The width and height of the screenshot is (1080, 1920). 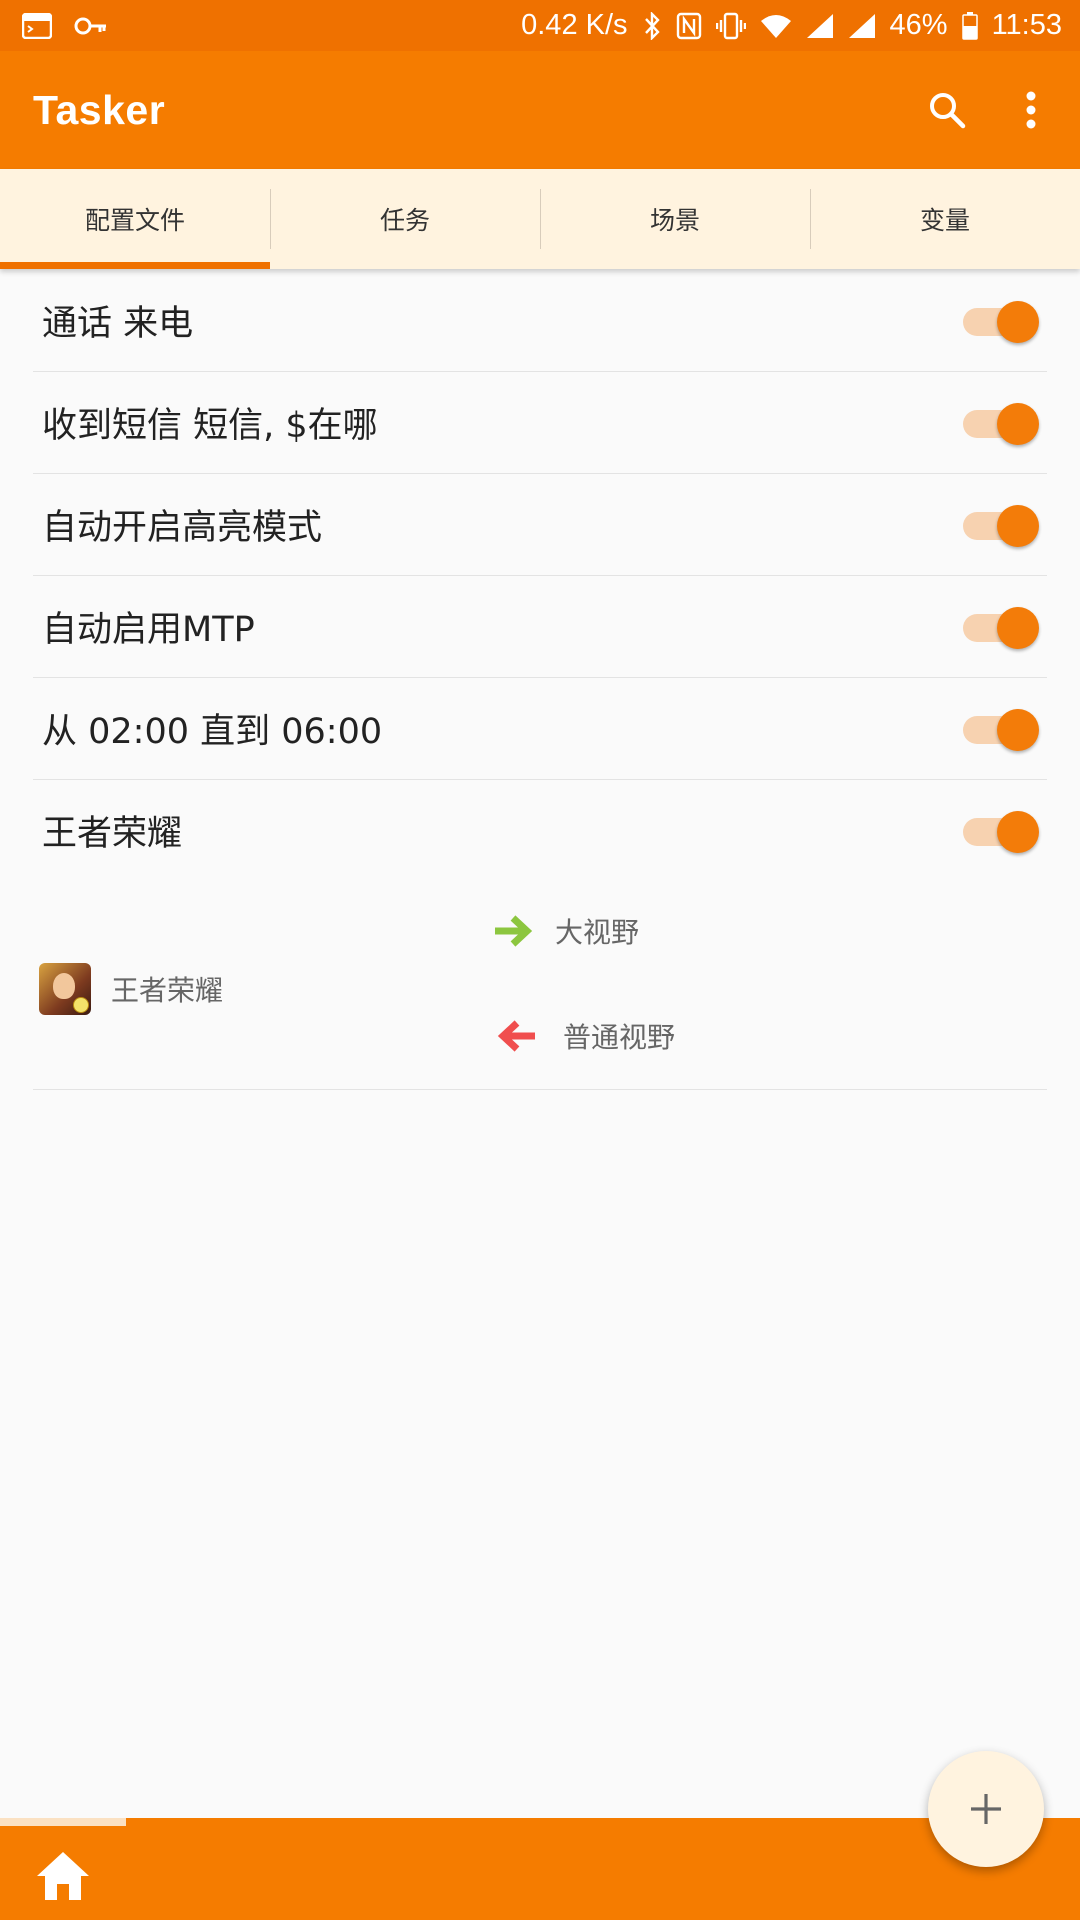 I want to click on enter-task-label: 大视野, so click(x=597, y=932).